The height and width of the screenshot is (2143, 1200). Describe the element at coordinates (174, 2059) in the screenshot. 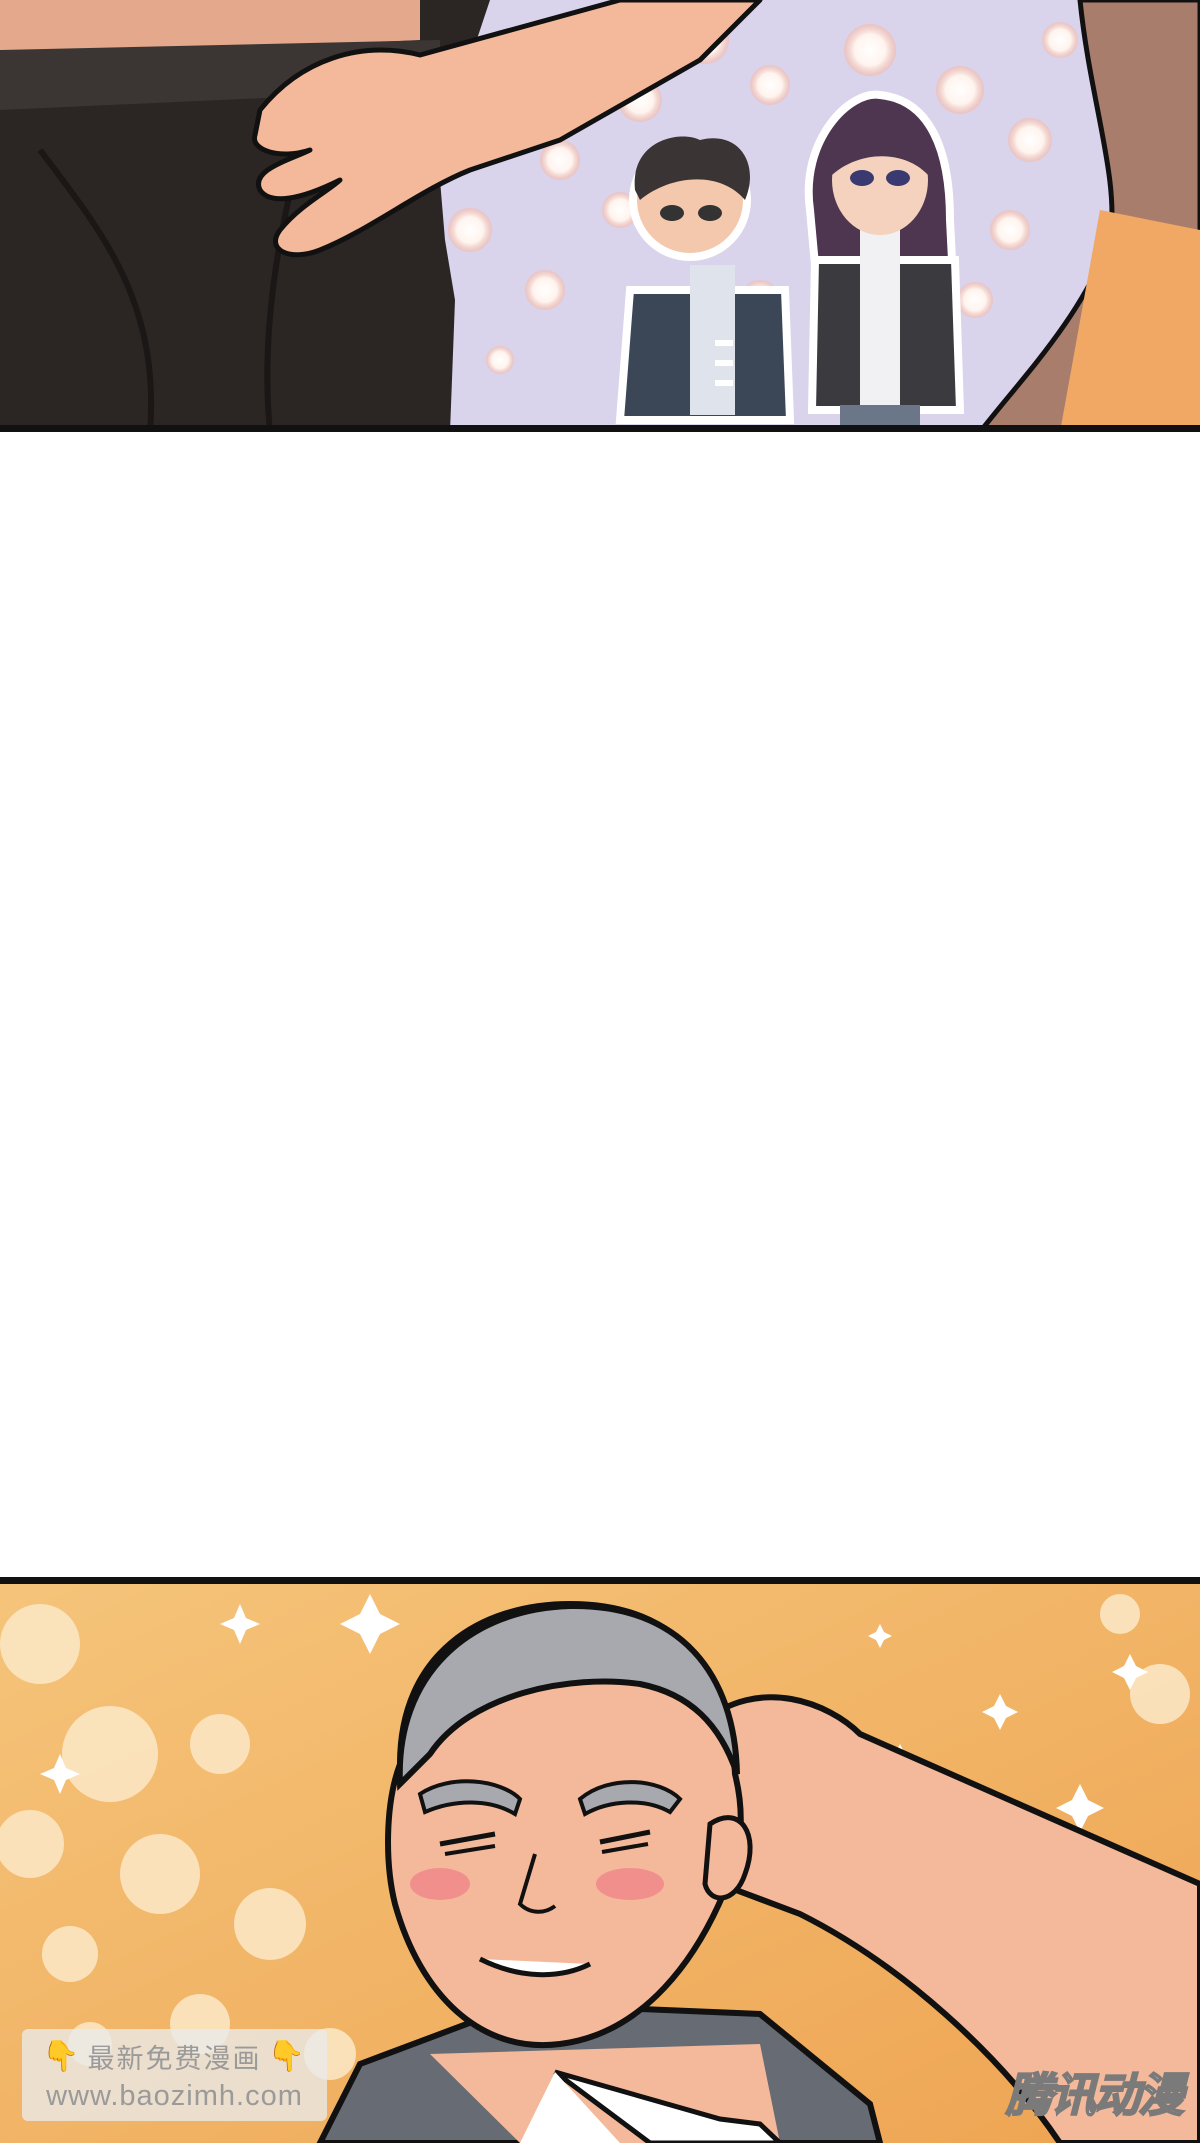

I see `watermark-title: 最新免费漫画` at that location.